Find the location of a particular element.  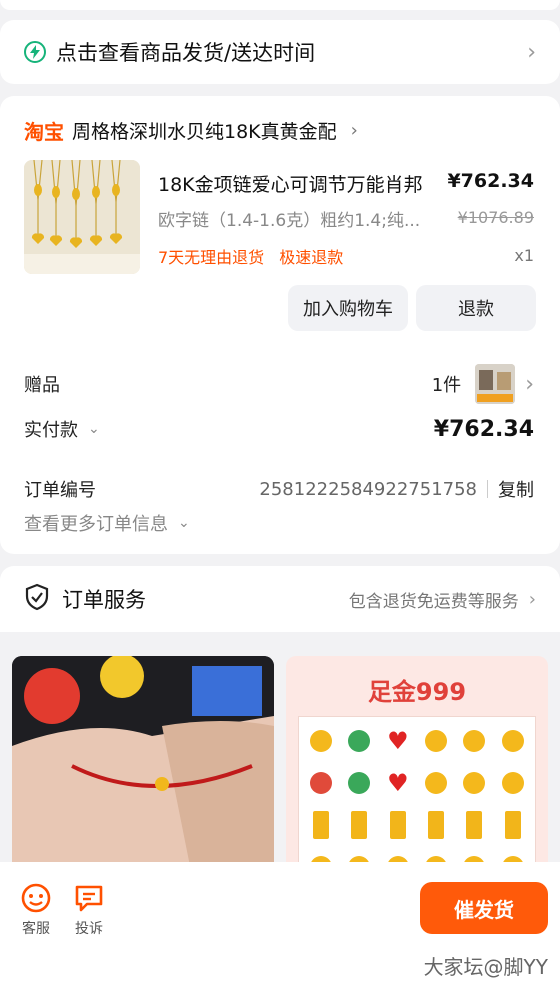

copy-button: 复制 is located at coordinates (516, 489).